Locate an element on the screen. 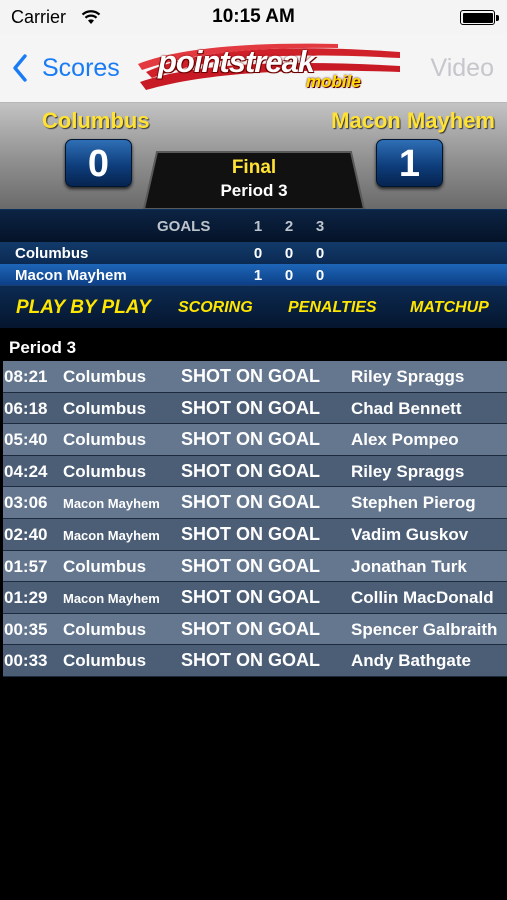  goals-row-team: Columbus is located at coordinates (52, 253).